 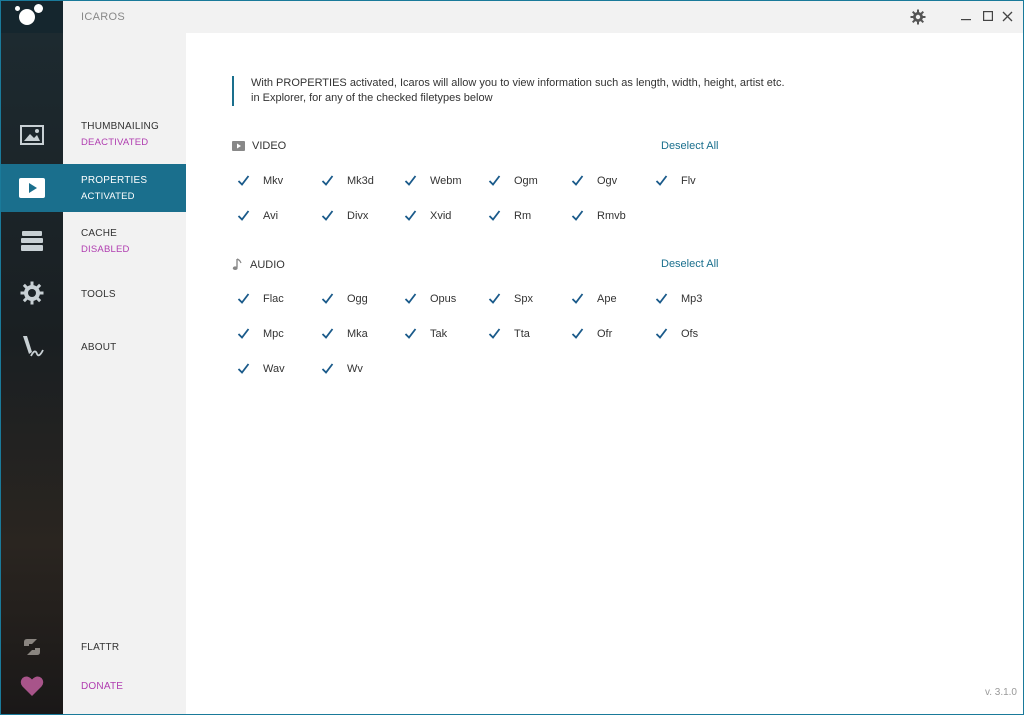 What do you see at coordinates (271, 215) in the screenshot?
I see `filetype-label: Avi` at bounding box center [271, 215].